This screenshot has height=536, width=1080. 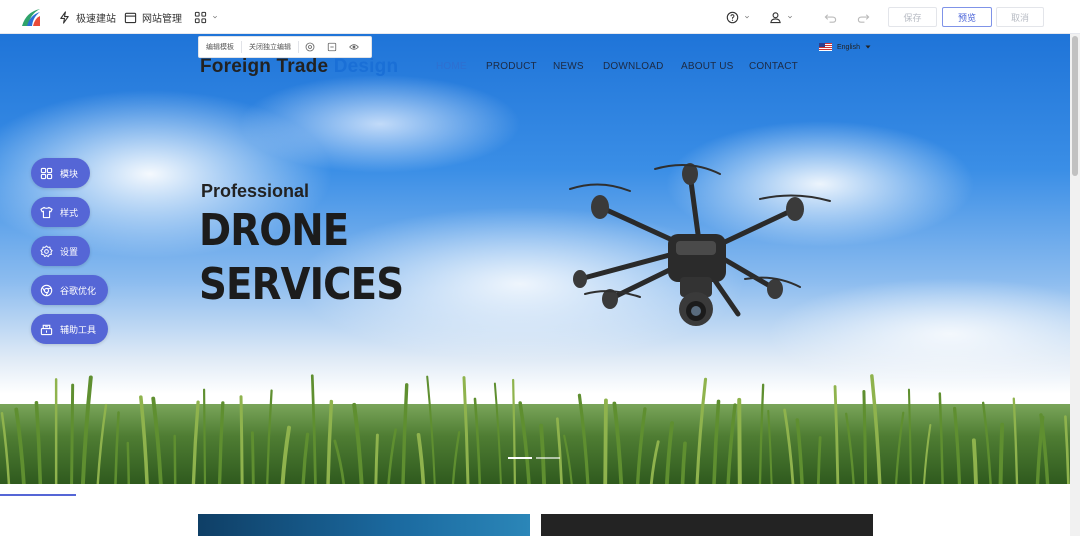 I want to click on side-button-google-seo: 谷歌优化, so click(x=70, y=290).